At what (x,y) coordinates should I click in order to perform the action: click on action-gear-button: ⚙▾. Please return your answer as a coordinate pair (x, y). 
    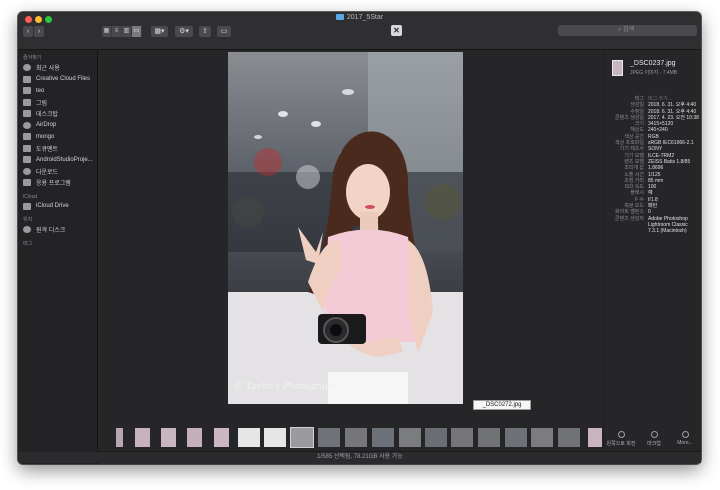
    Looking at the image, I should click on (184, 31).